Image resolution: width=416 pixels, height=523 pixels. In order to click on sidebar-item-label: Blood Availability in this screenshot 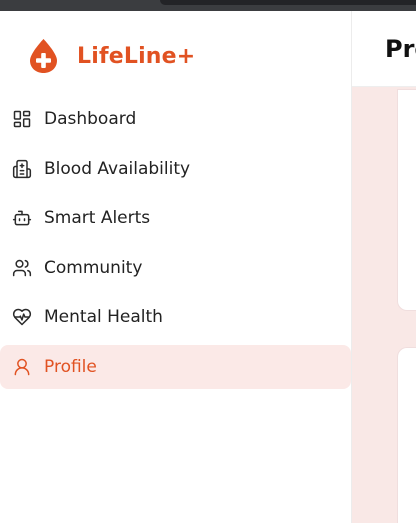, I will do `click(117, 168)`.